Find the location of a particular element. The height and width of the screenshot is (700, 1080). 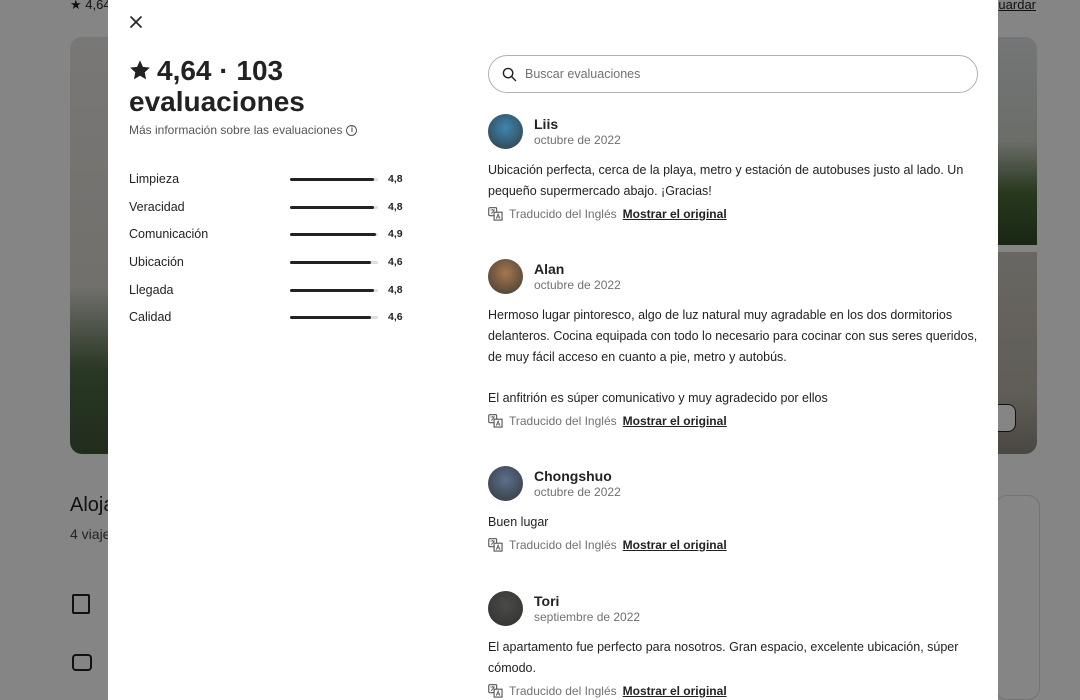

category-row: Limpieza 4,8 is located at coordinates (269, 179).